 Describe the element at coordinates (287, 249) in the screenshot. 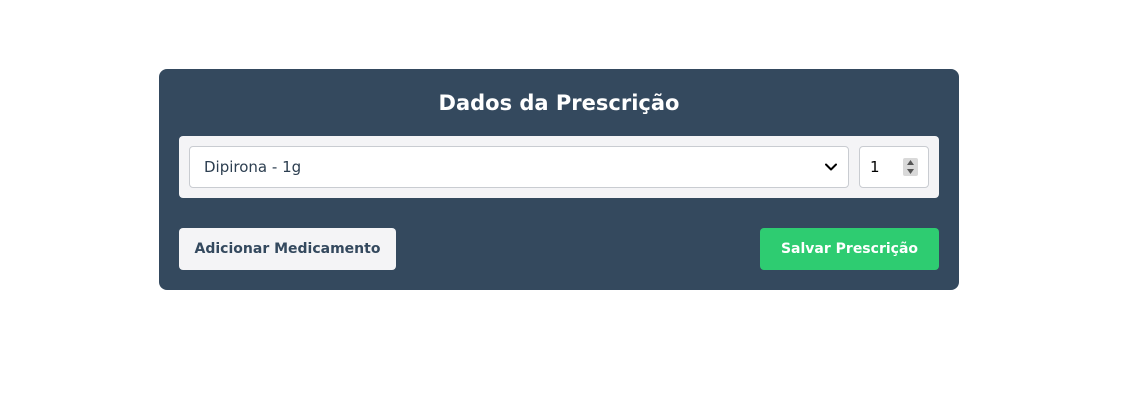

I see `add-medication-button: Adicionar Medicamento` at that location.